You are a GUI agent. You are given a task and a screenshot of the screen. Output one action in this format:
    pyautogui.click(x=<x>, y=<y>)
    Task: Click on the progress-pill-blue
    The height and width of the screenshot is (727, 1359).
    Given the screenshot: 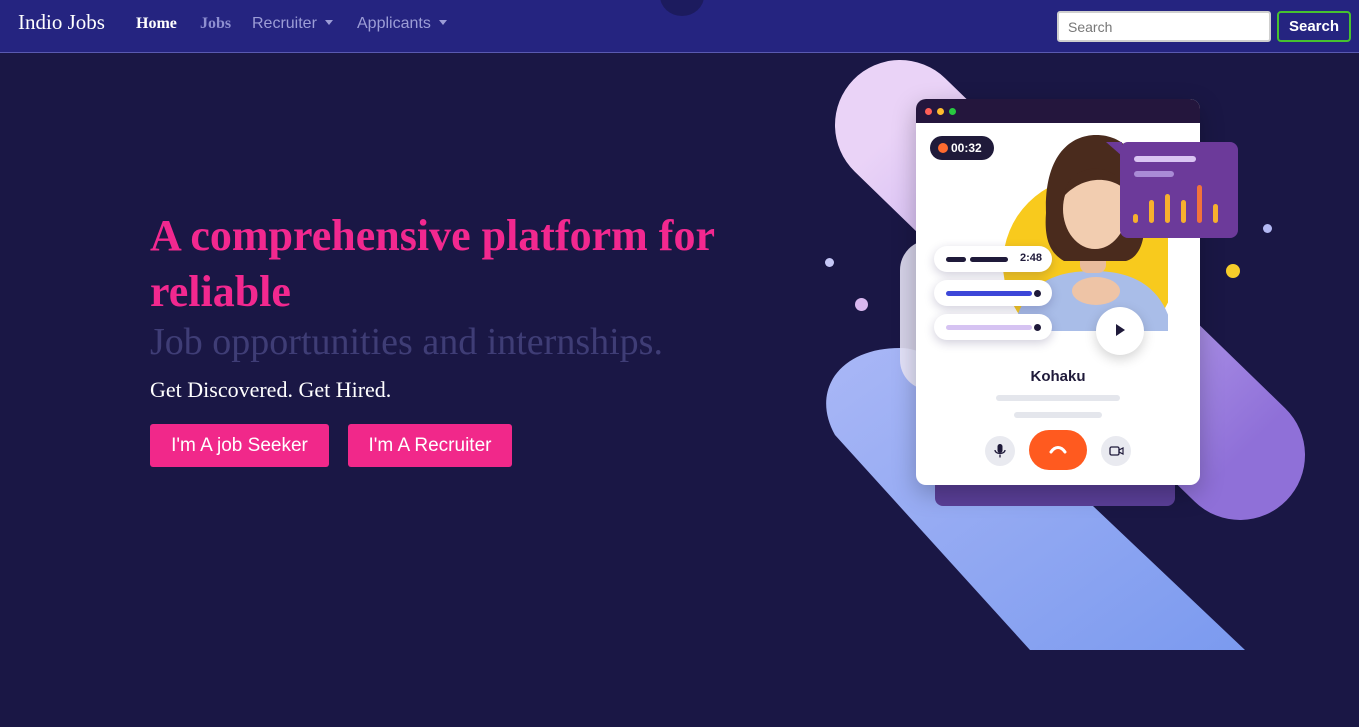 What is the action you would take?
    pyautogui.click(x=993, y=293)
    